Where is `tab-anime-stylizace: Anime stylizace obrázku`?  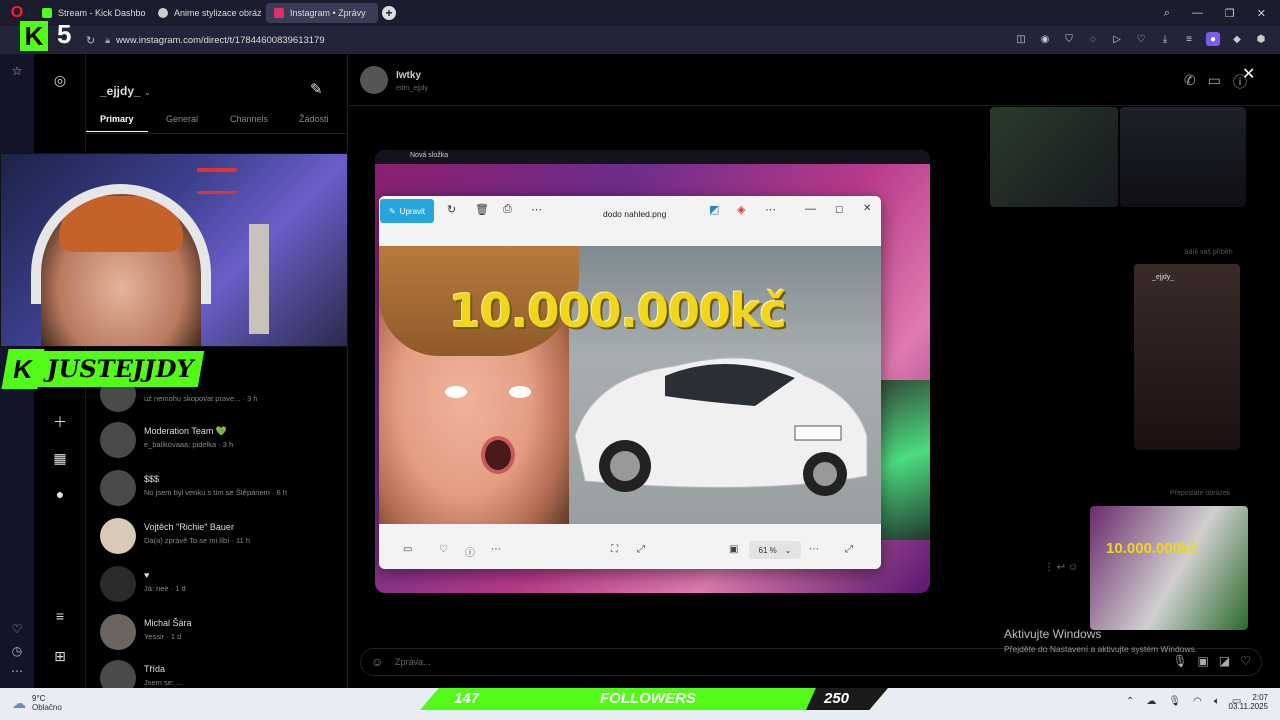 tab-anime-stylizace: Anime stylizace obrázku is located at coordinates (206, 13).